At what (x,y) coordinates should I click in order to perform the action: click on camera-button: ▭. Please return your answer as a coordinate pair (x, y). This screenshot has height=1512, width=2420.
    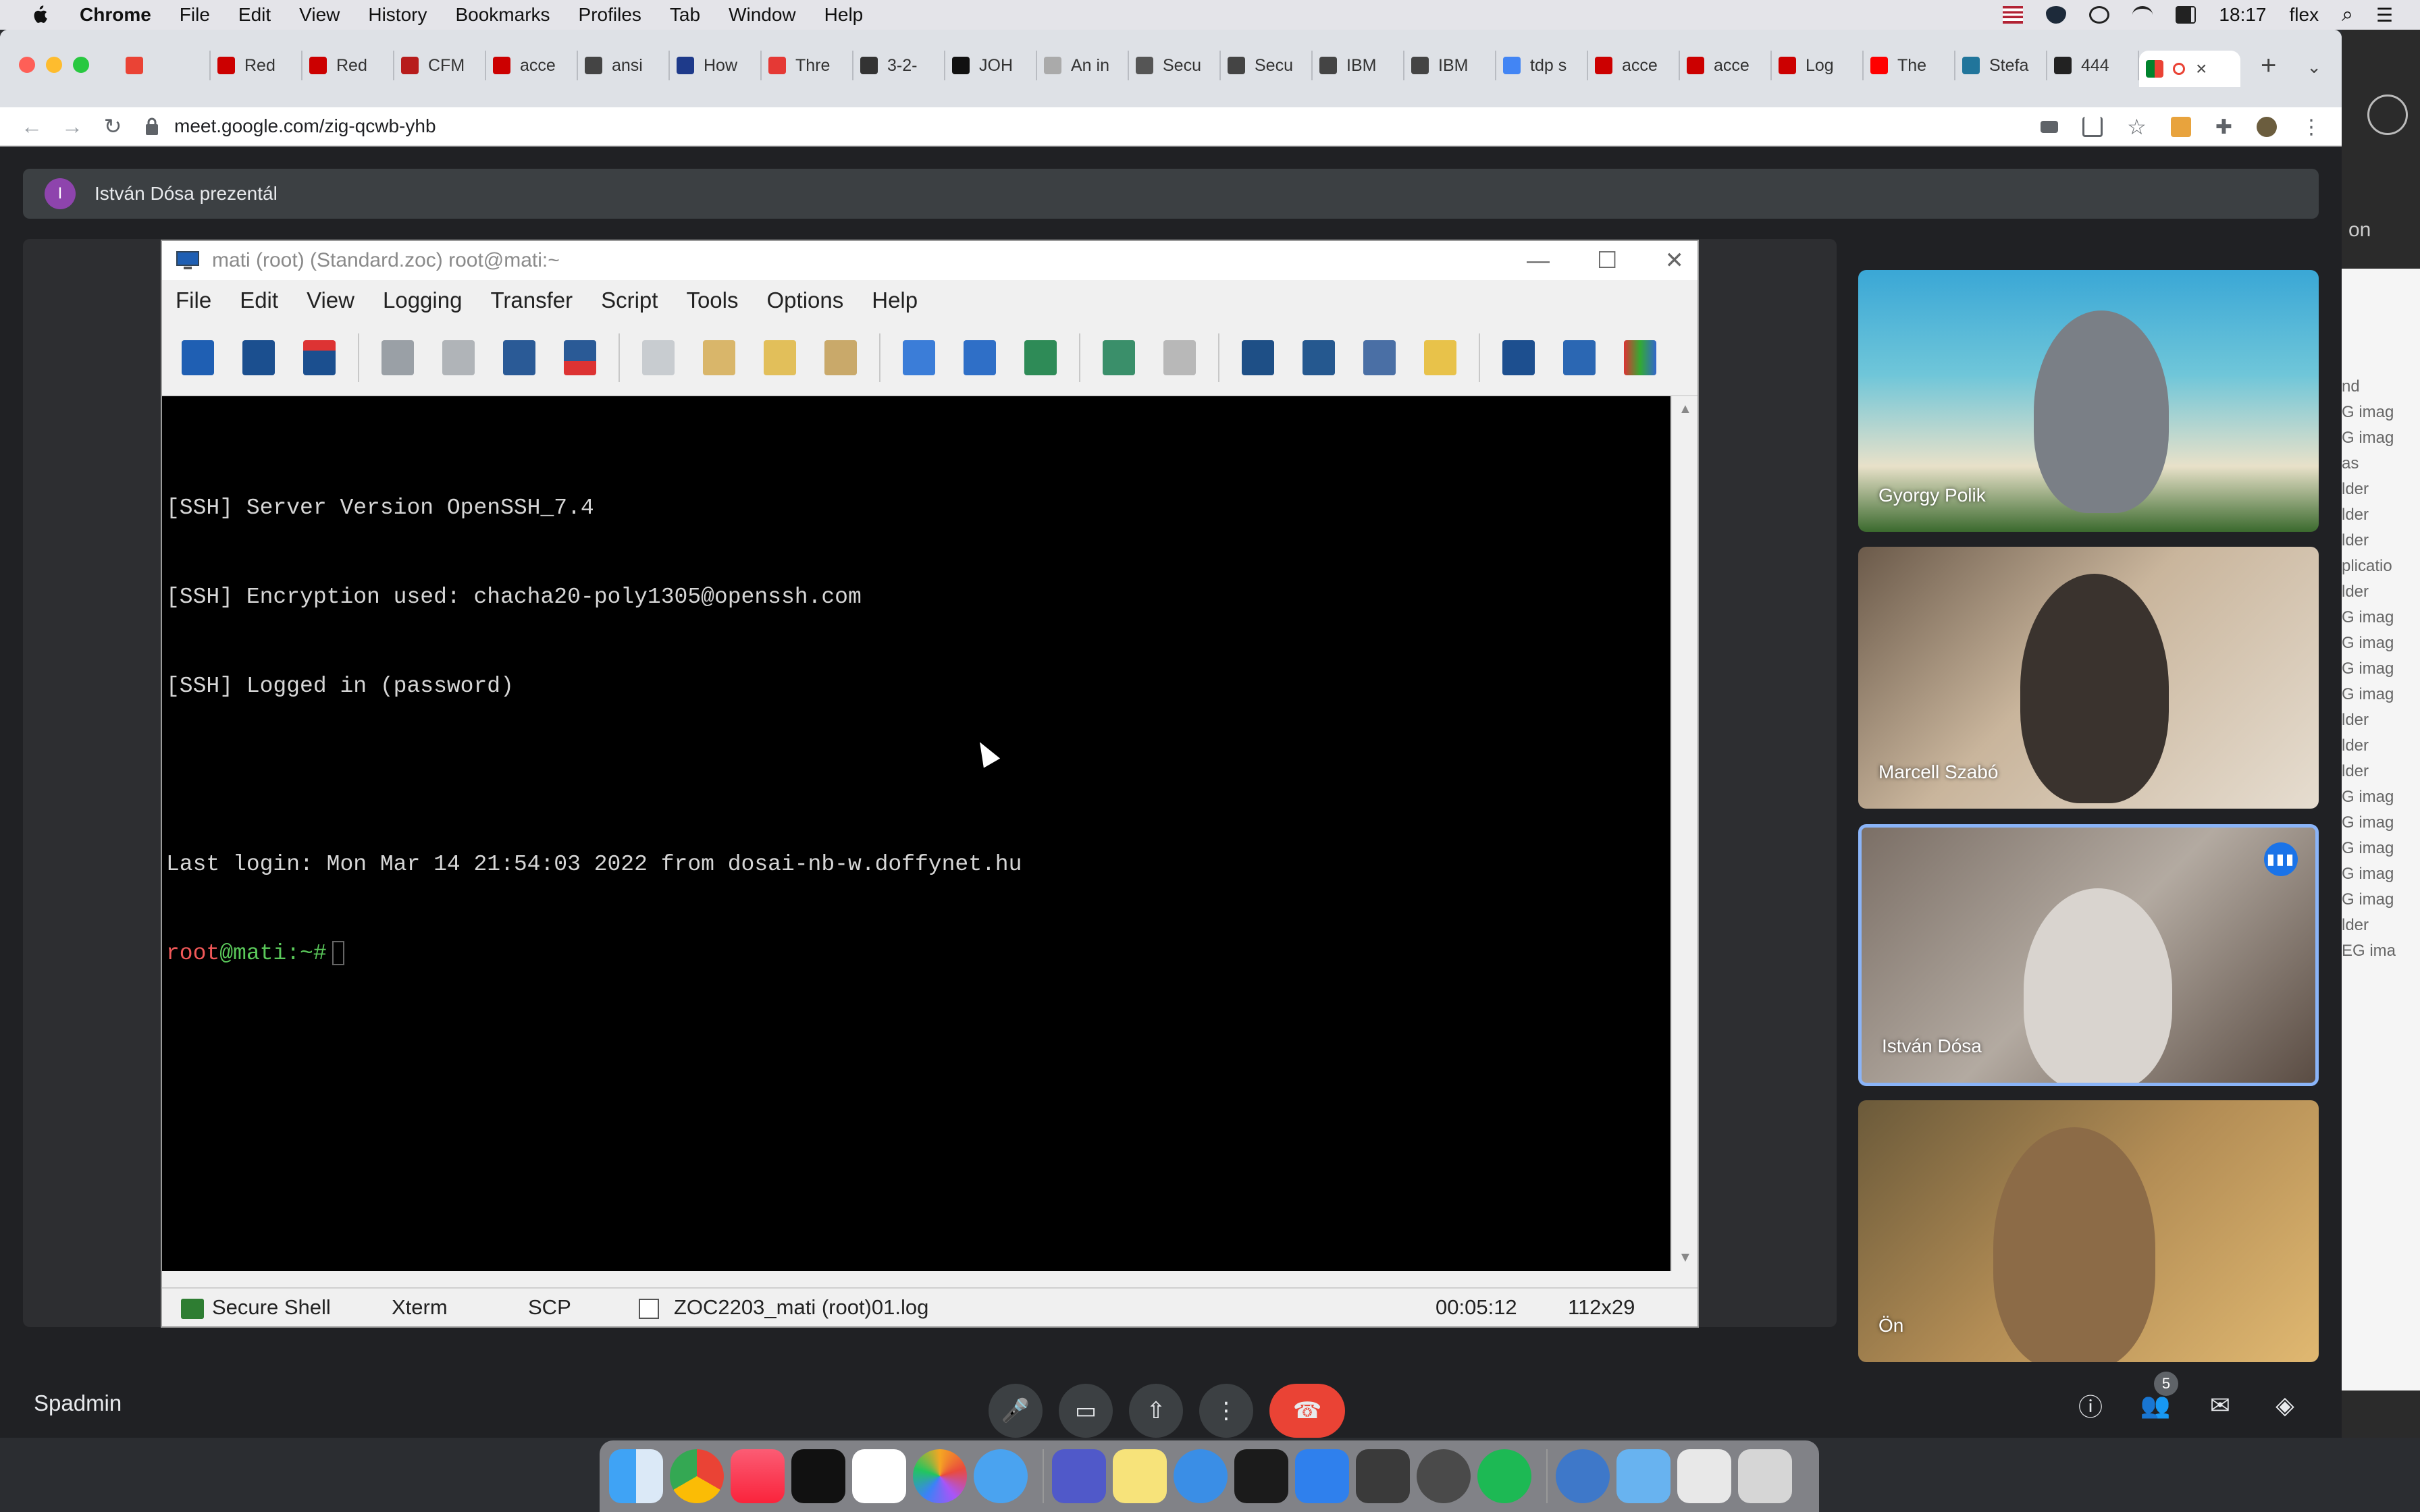
    Looking at the image, I should click on (1086, 1411).